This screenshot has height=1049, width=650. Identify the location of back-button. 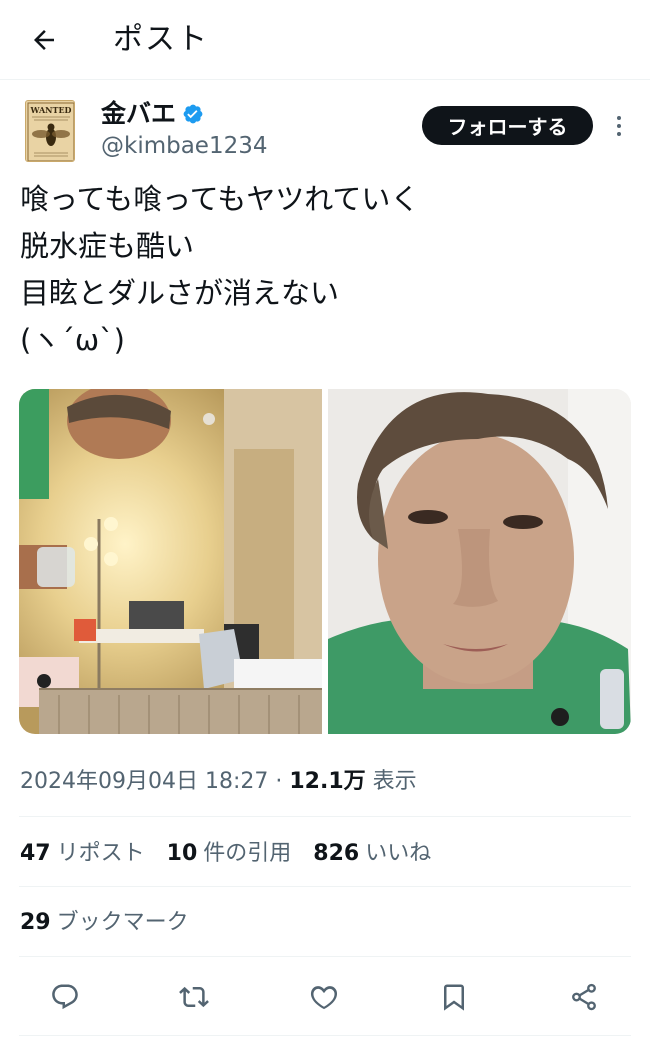
(44, 40).